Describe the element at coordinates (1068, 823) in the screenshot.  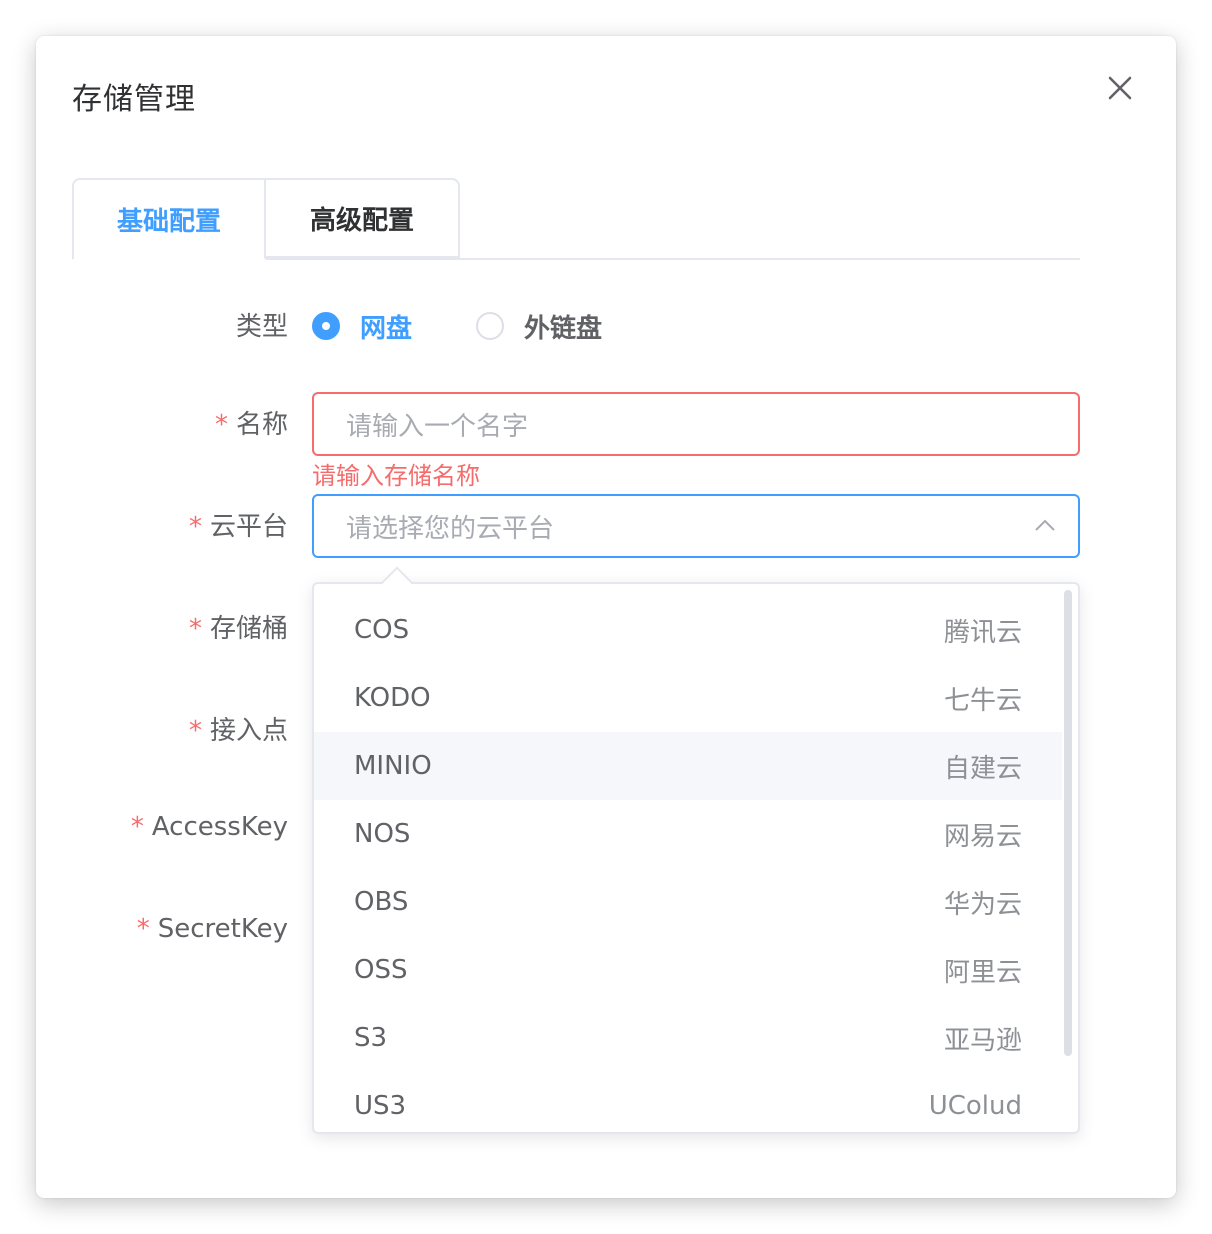
I see `dropdown-scrollbar` at that location.